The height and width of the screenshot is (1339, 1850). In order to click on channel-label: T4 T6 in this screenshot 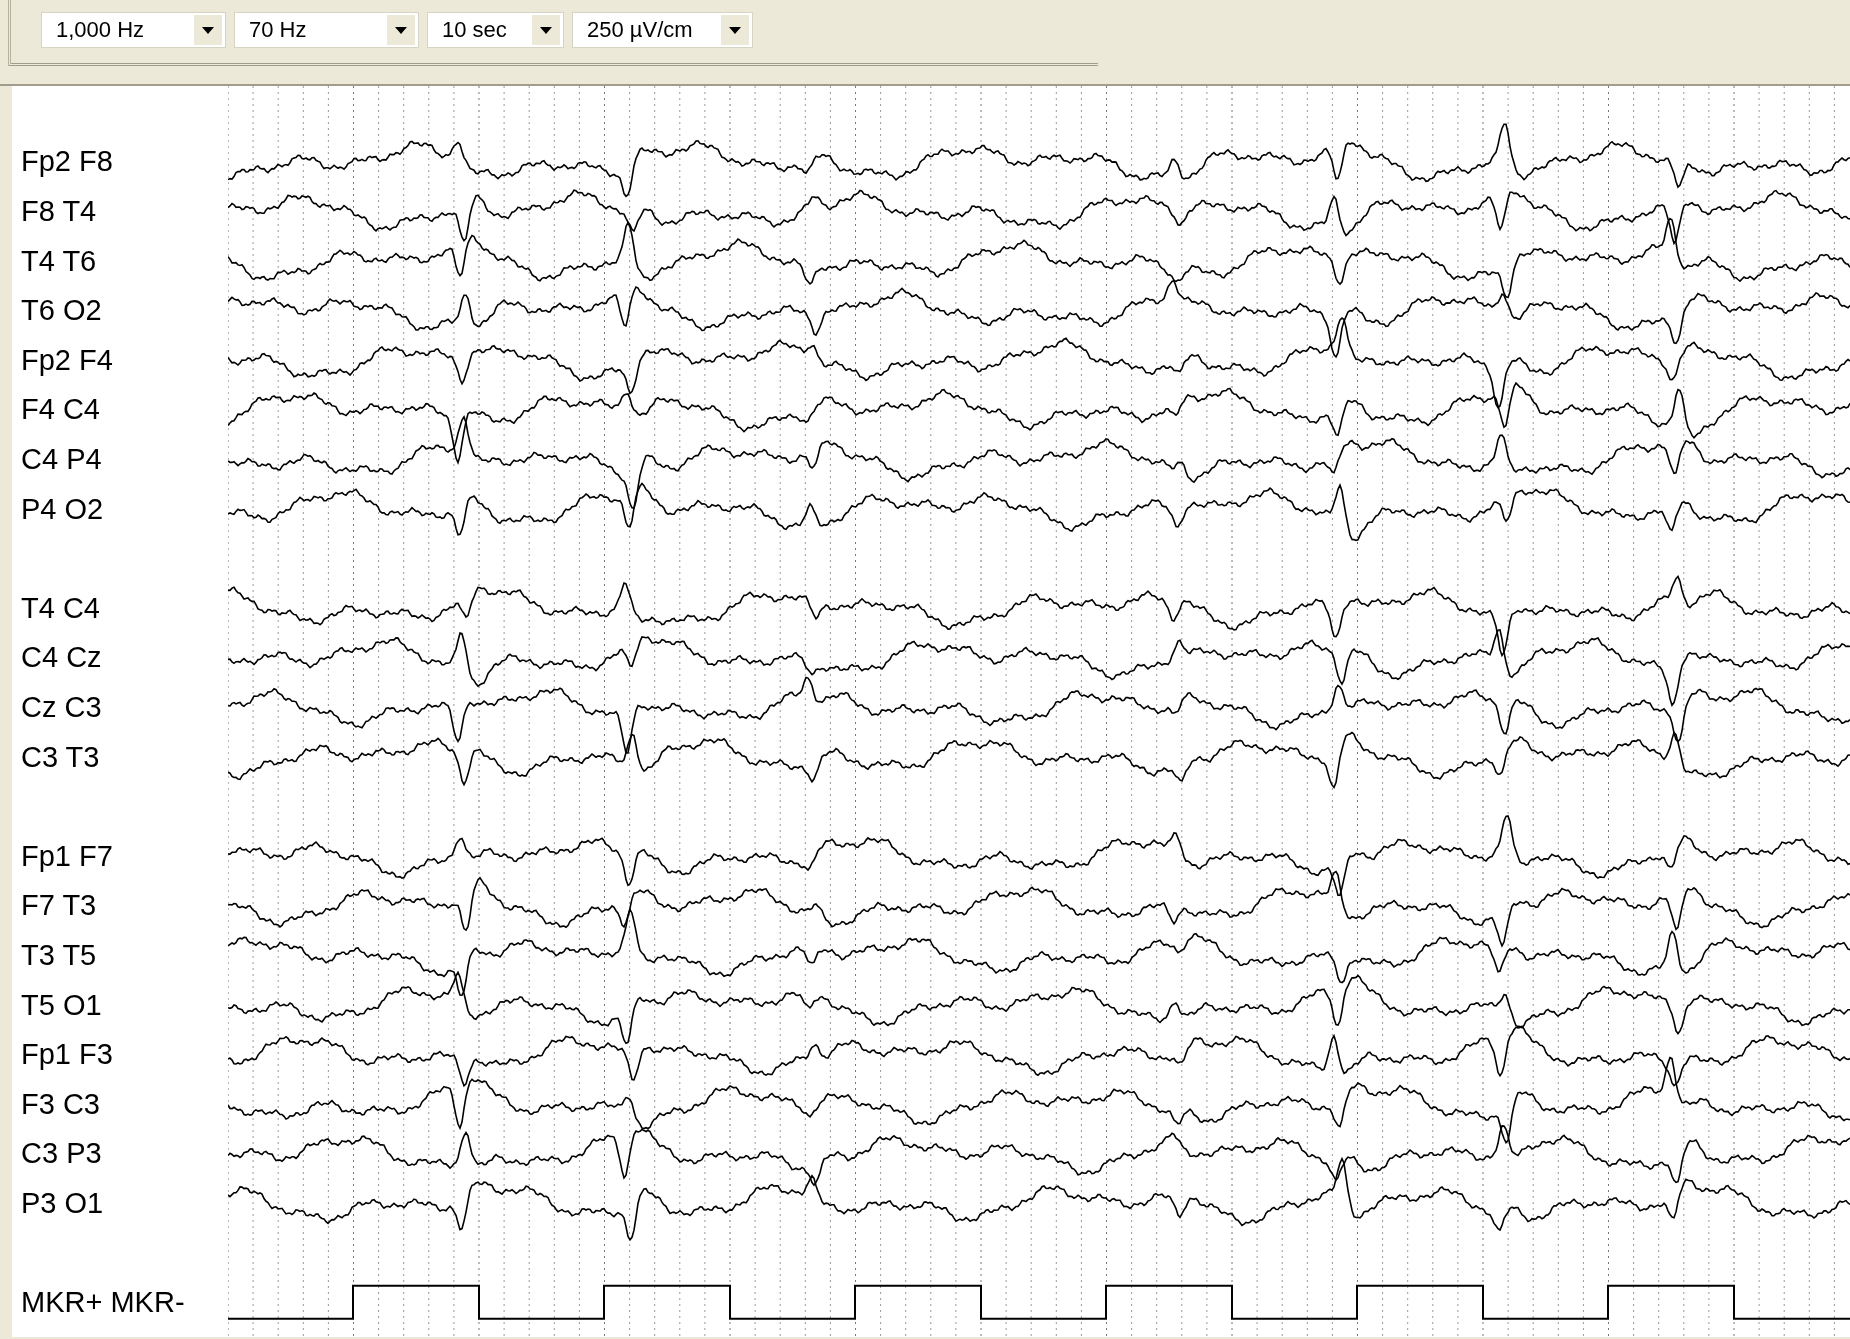, I will do `click(59, 261)`.